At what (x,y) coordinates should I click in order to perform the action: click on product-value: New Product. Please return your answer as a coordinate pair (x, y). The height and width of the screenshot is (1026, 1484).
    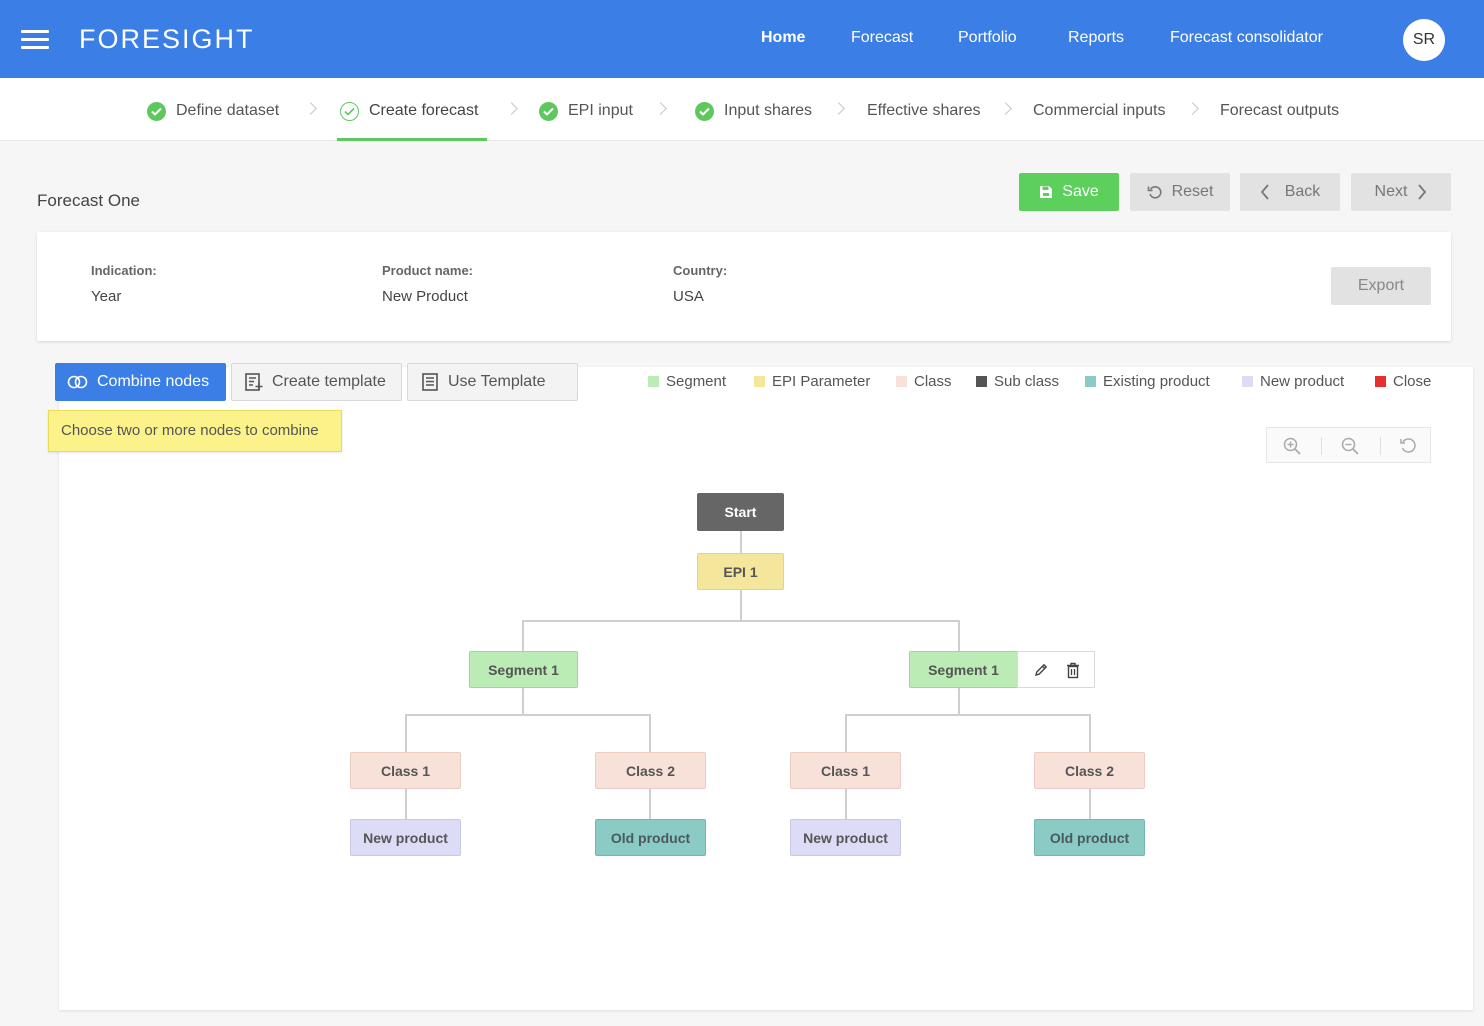
    Looking at the image, I should click on (425, 296).